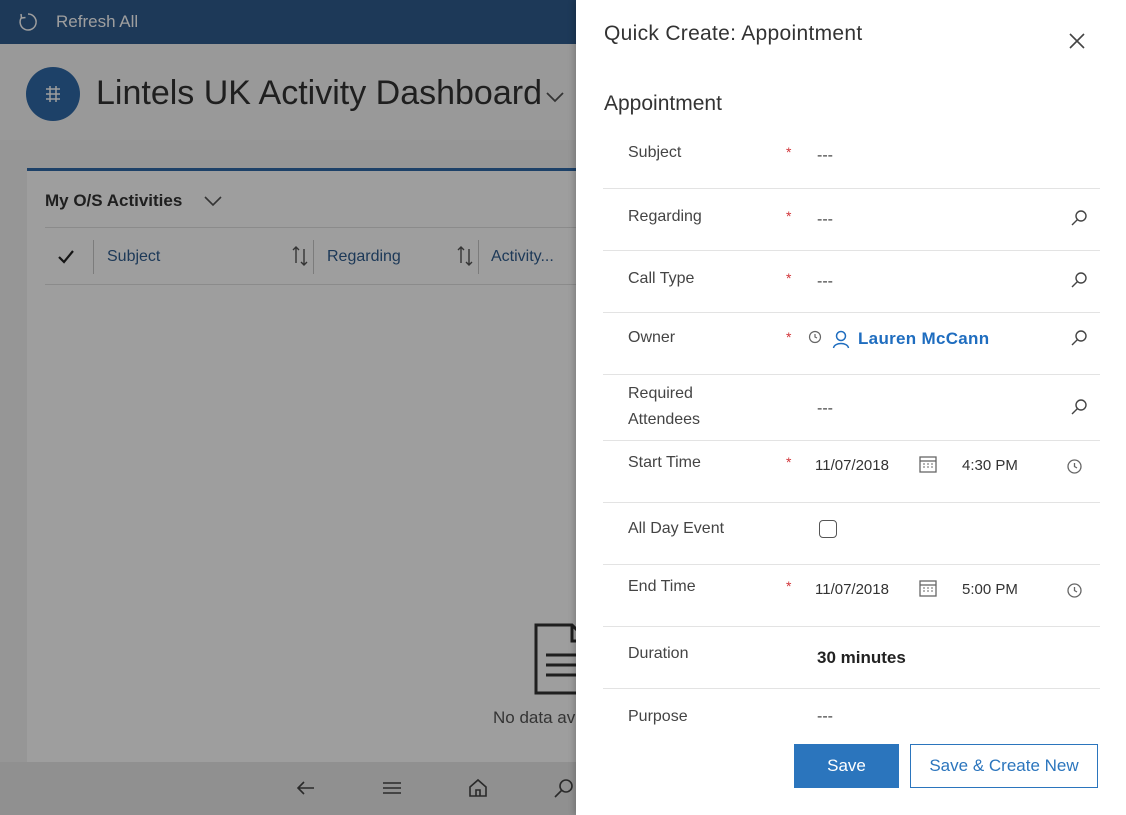 The image size is (1126, 815). I want to click on field-label: Purpose, so click(658, 716).